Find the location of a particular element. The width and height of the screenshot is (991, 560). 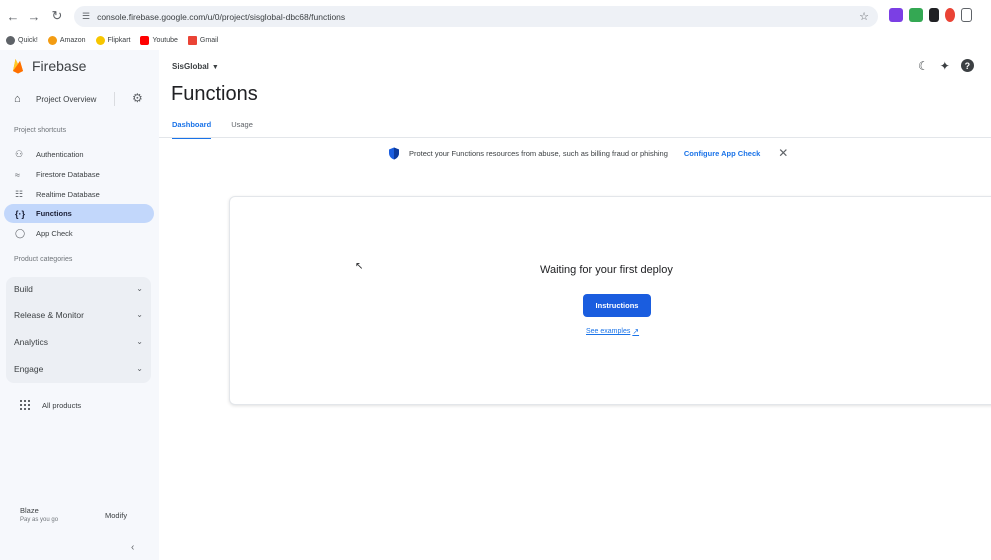

bookmark-label: Youtube is located at coordinates (165, 40).